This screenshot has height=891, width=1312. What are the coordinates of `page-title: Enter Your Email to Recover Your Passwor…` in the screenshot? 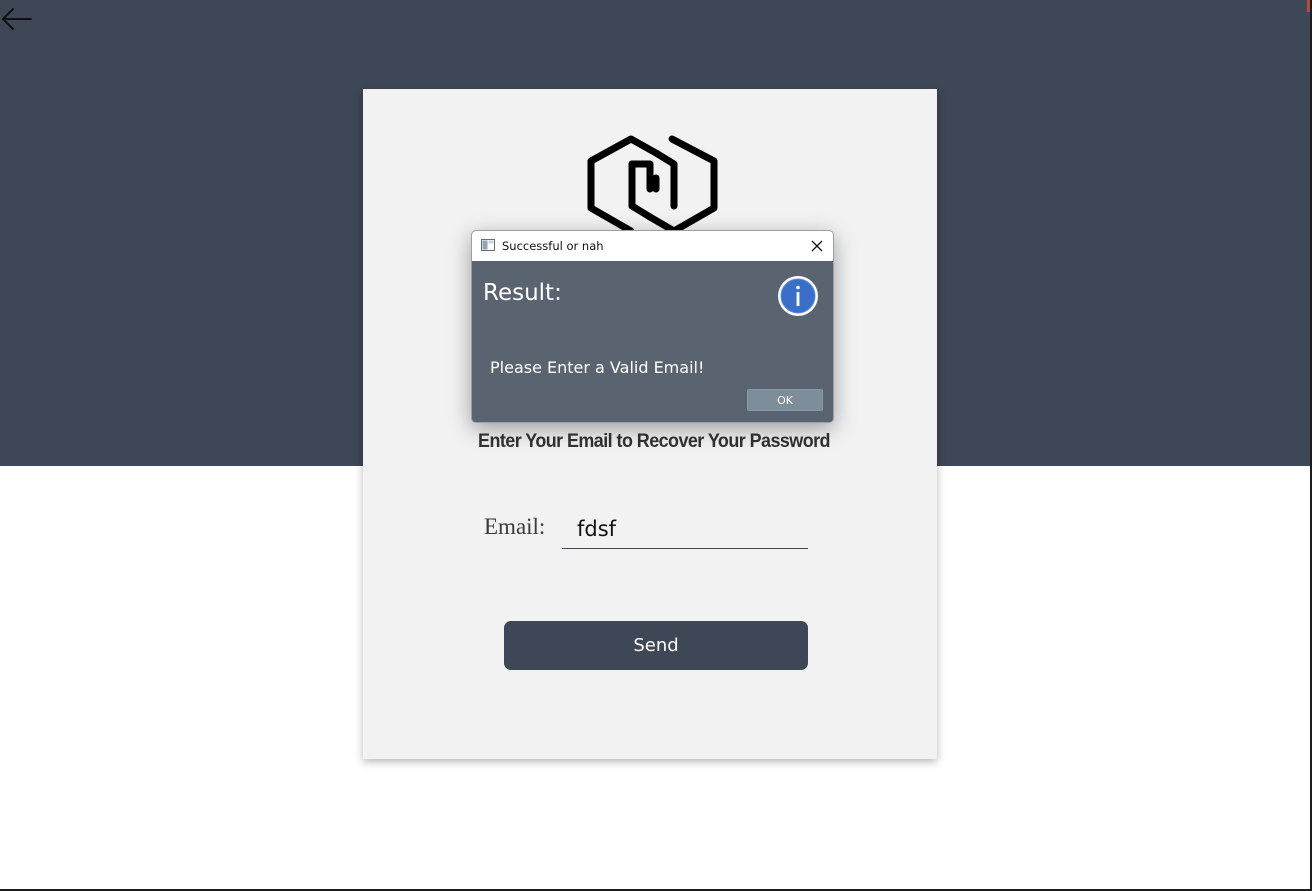 It's located at (654, 441).